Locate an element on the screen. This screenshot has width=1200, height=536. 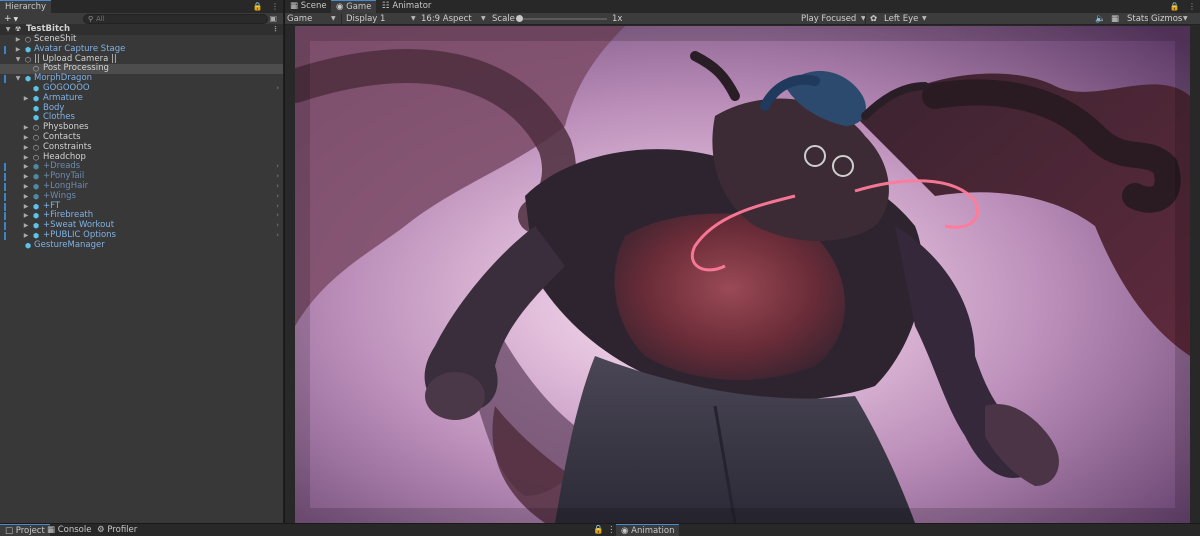
console-icon: ▦ is located at coordinates (51, 530).